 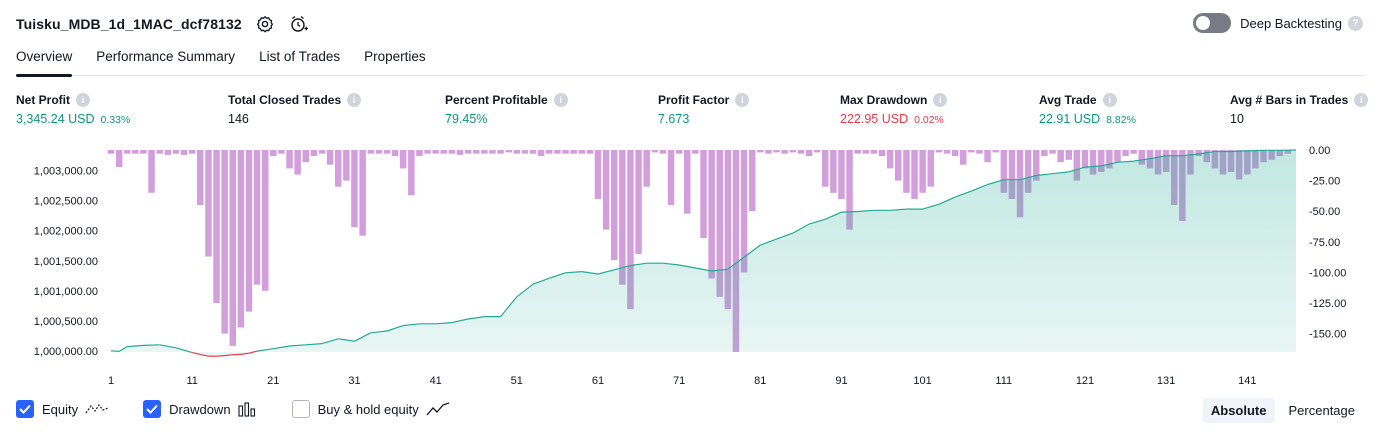 I want to click on legend-buy-hold: Buy & hold equity, so click(x=370, y=409).